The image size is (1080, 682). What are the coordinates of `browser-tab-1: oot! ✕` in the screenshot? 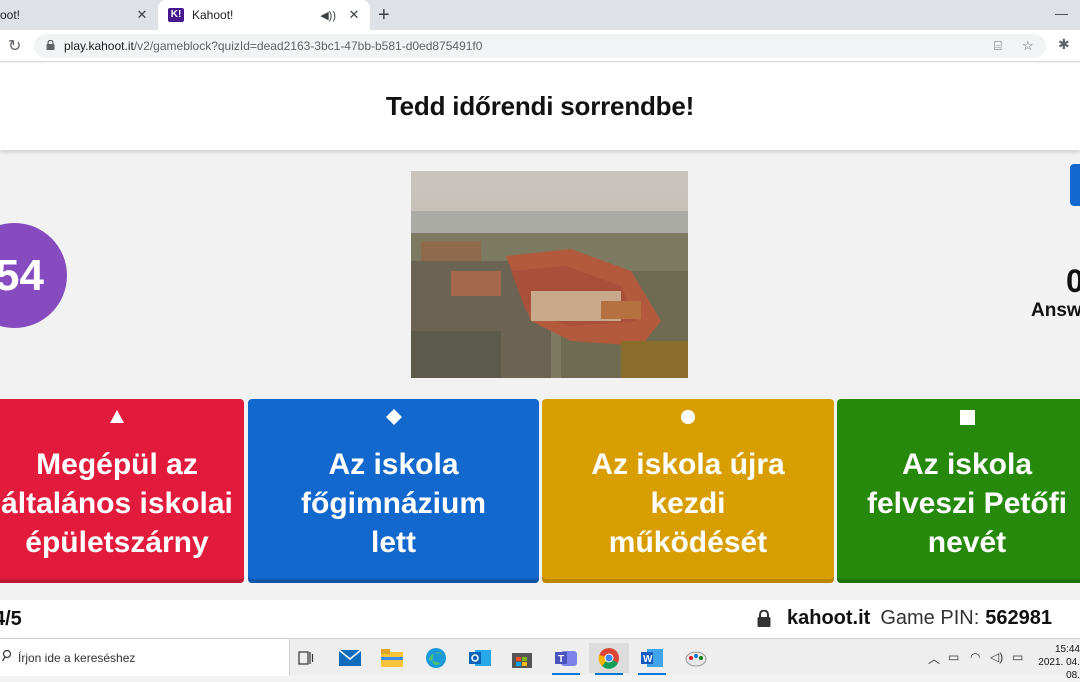 It's located at (79, 15).